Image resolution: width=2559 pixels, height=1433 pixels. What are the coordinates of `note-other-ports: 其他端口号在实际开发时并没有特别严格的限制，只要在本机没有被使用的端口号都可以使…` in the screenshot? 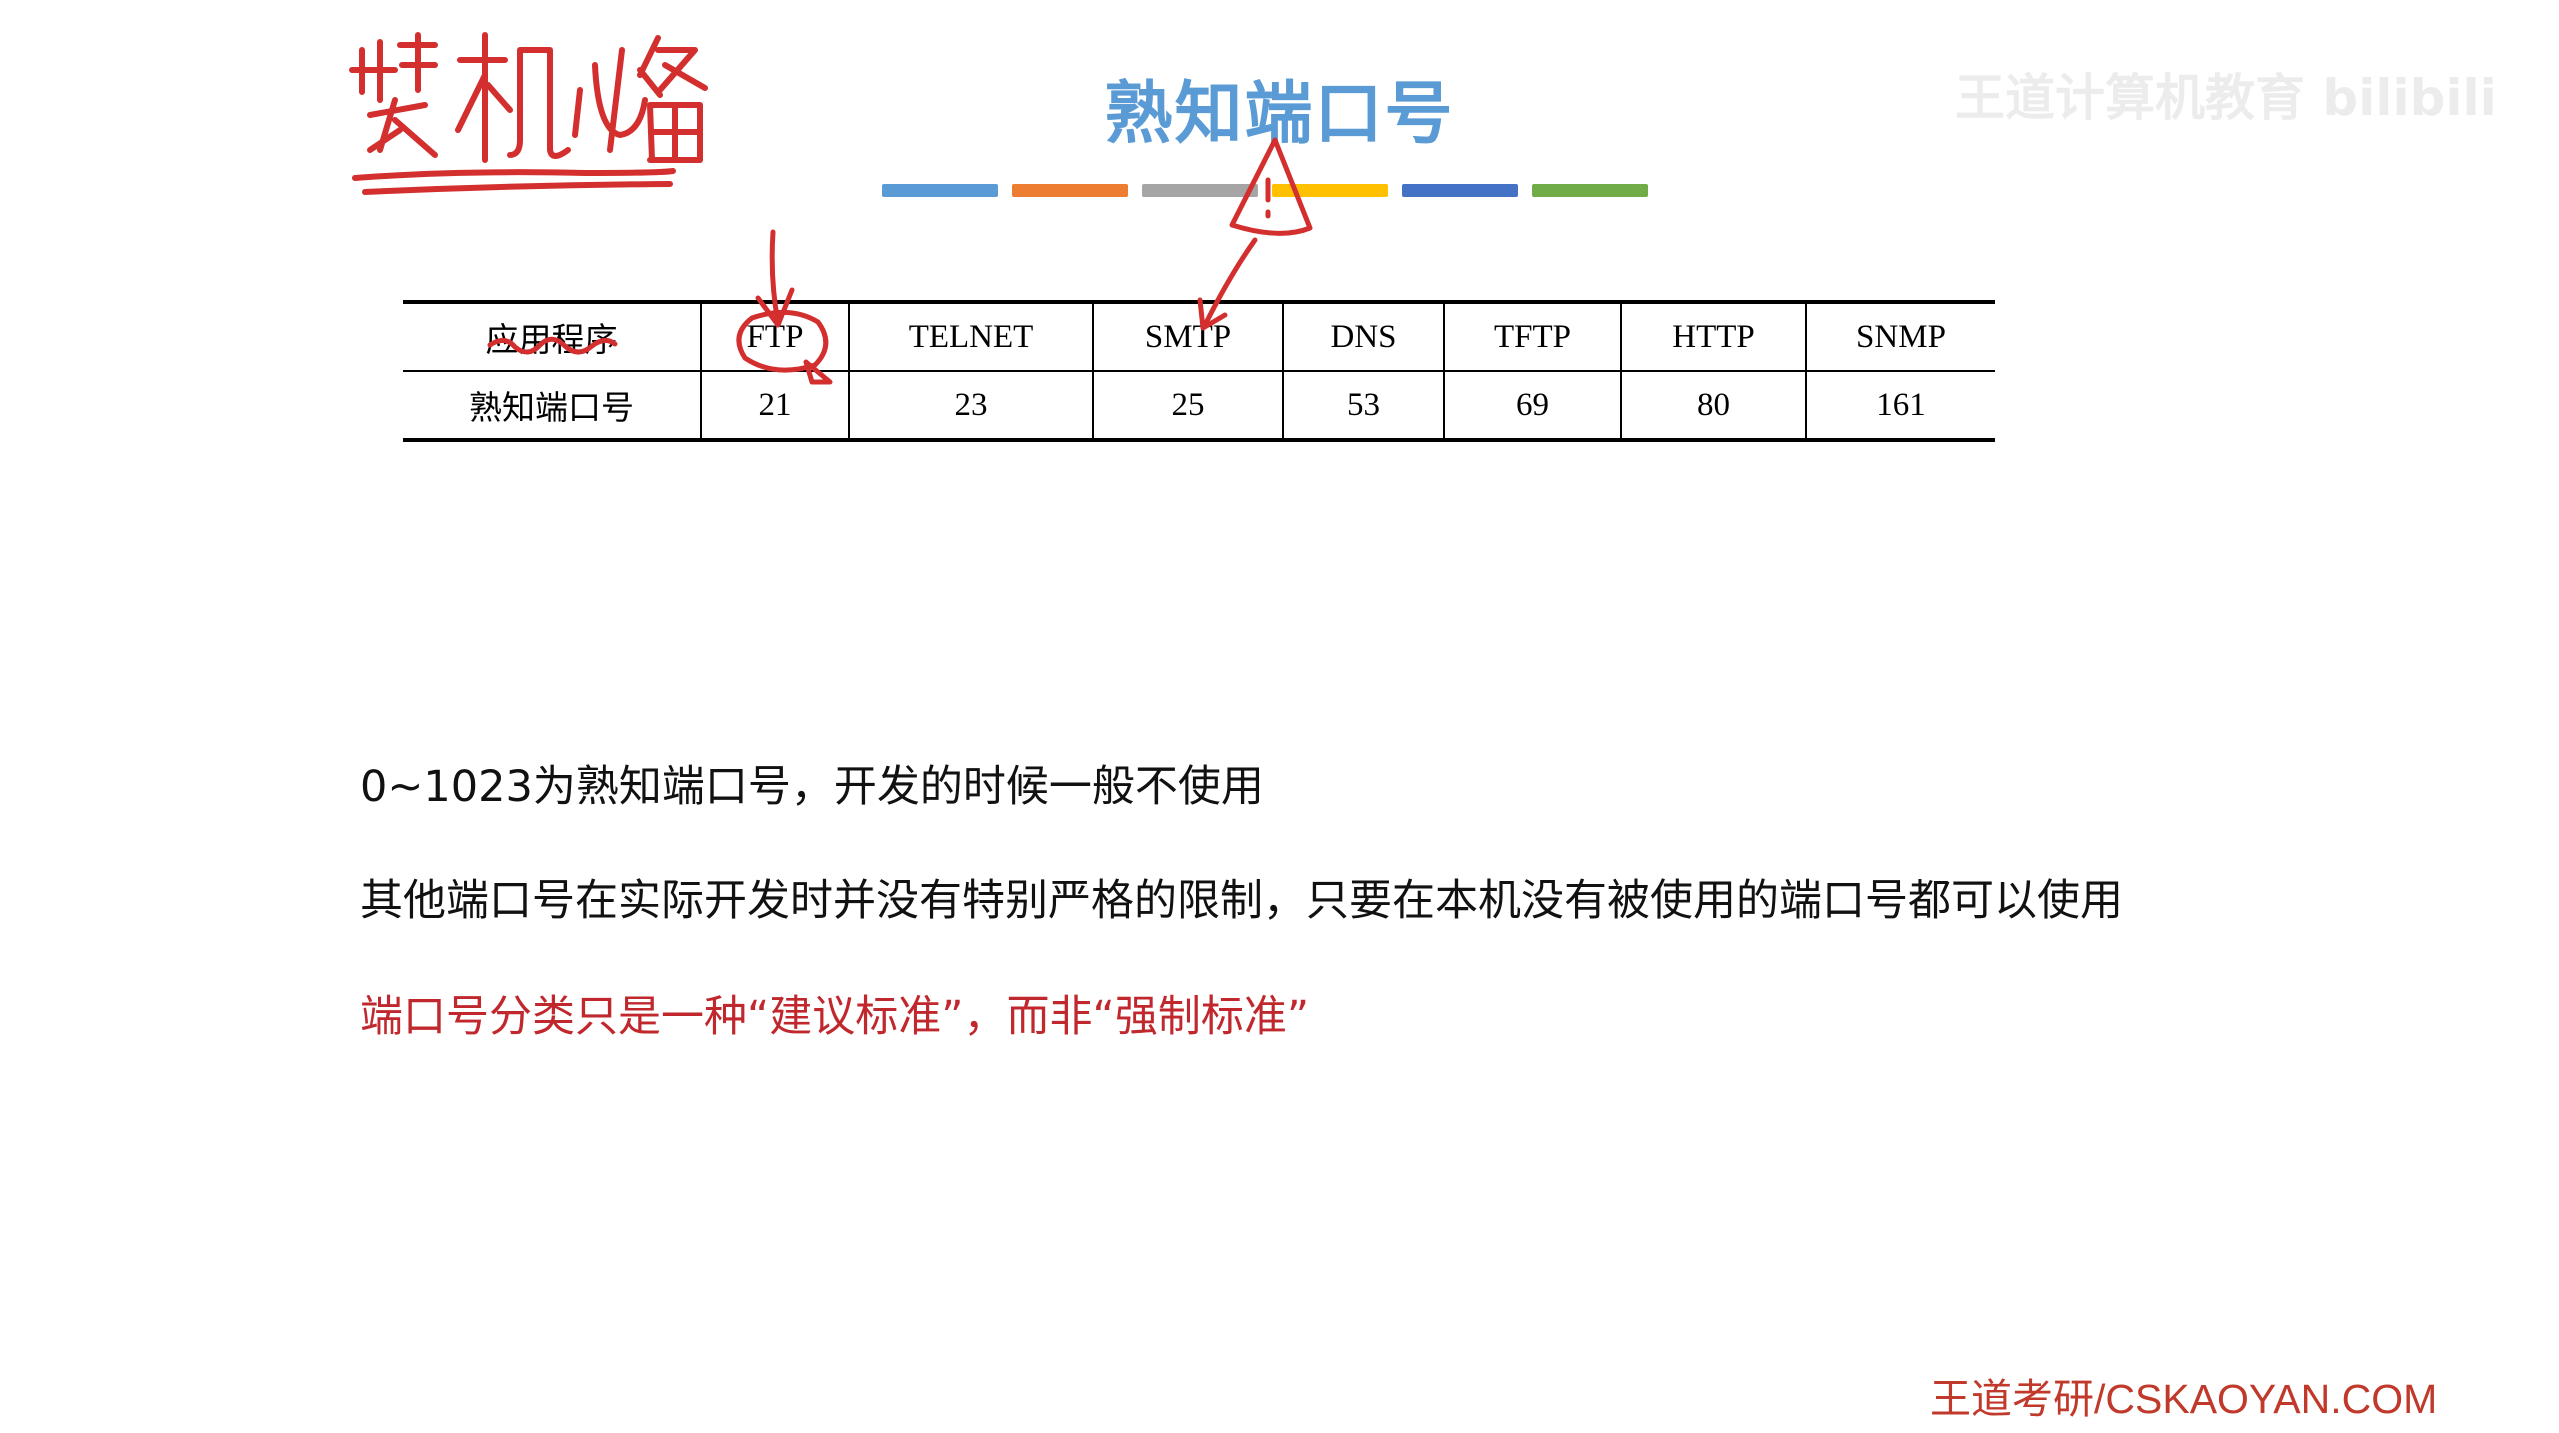 It's located at (1241, 901).